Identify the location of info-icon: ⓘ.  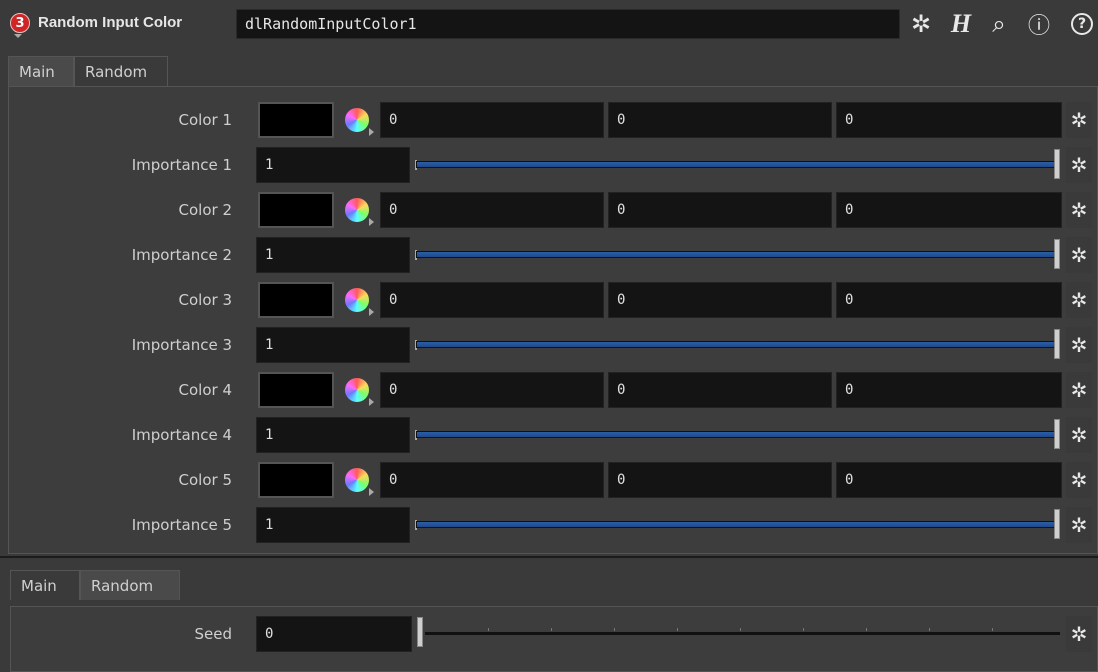
(1039, 24).